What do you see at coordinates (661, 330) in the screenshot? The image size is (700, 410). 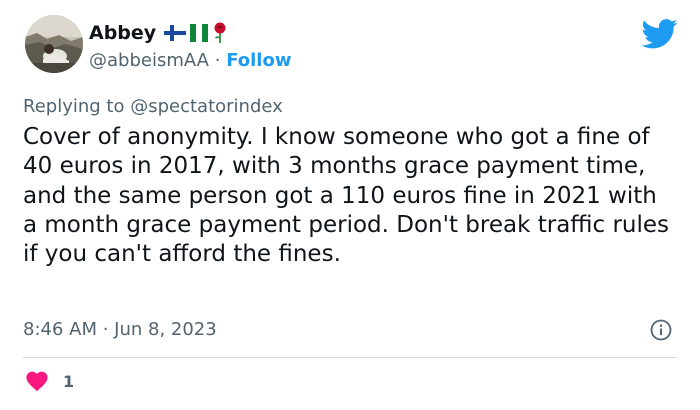 I see `info-icon` at bounding box center [661, 330].